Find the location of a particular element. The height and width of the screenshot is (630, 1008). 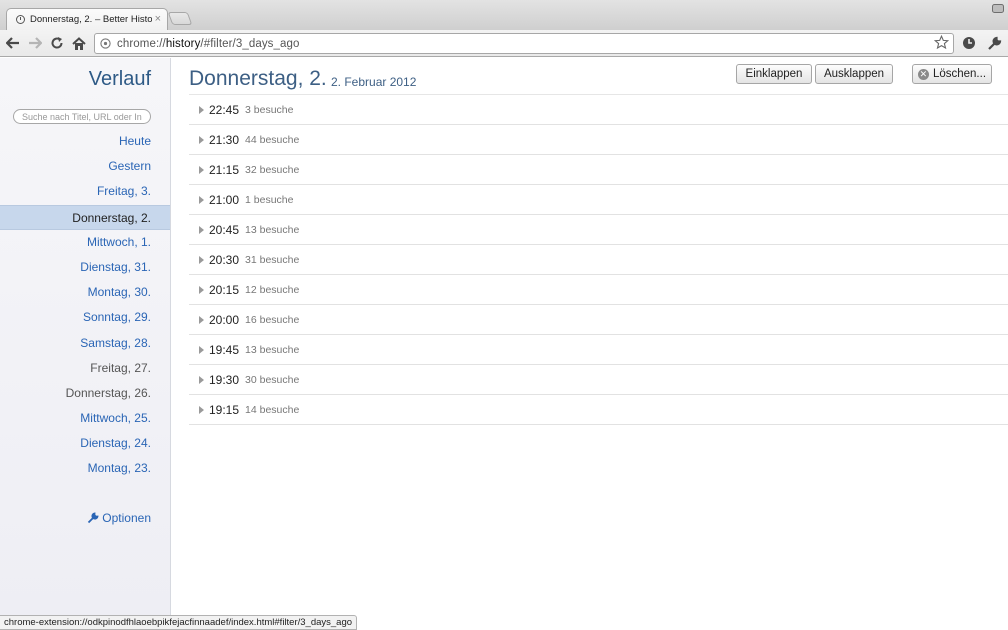

interval-visits: 3 besuche is located at coordinates (269, 109).